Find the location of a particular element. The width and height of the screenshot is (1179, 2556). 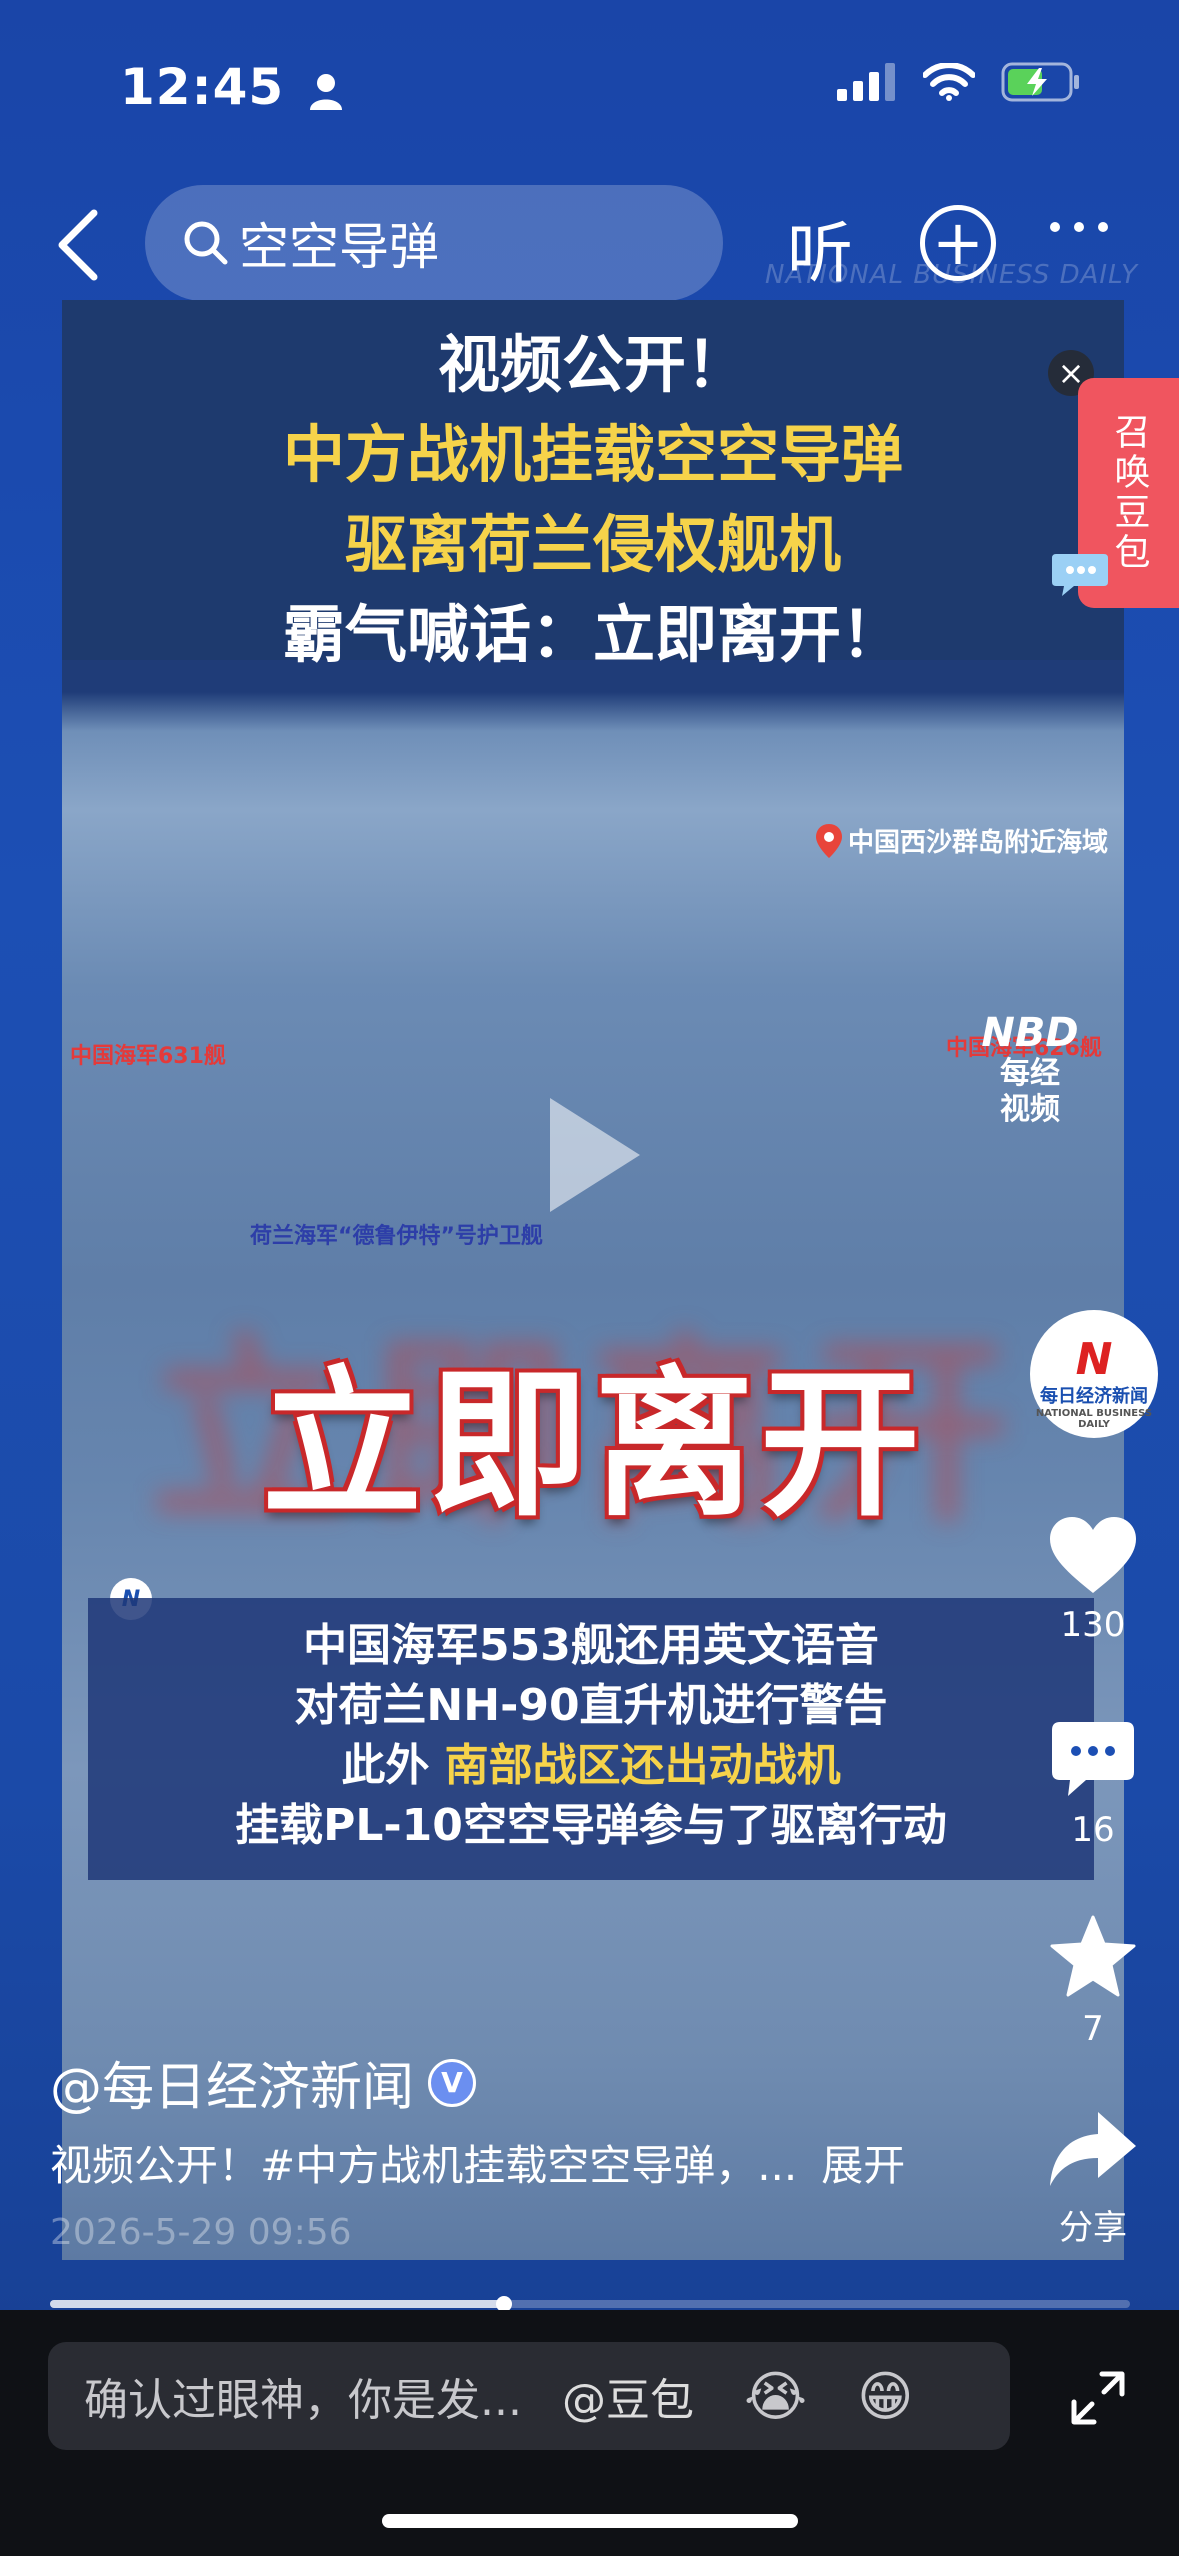

battery-icon is located at coordinates (1040, 82).